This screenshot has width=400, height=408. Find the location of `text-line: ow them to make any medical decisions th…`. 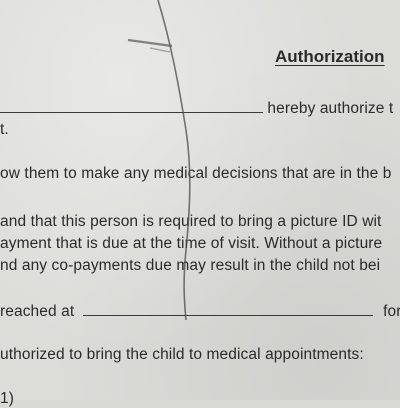

text-line: ow them to make any medical decisions th… is located at coordinates (196, 173).